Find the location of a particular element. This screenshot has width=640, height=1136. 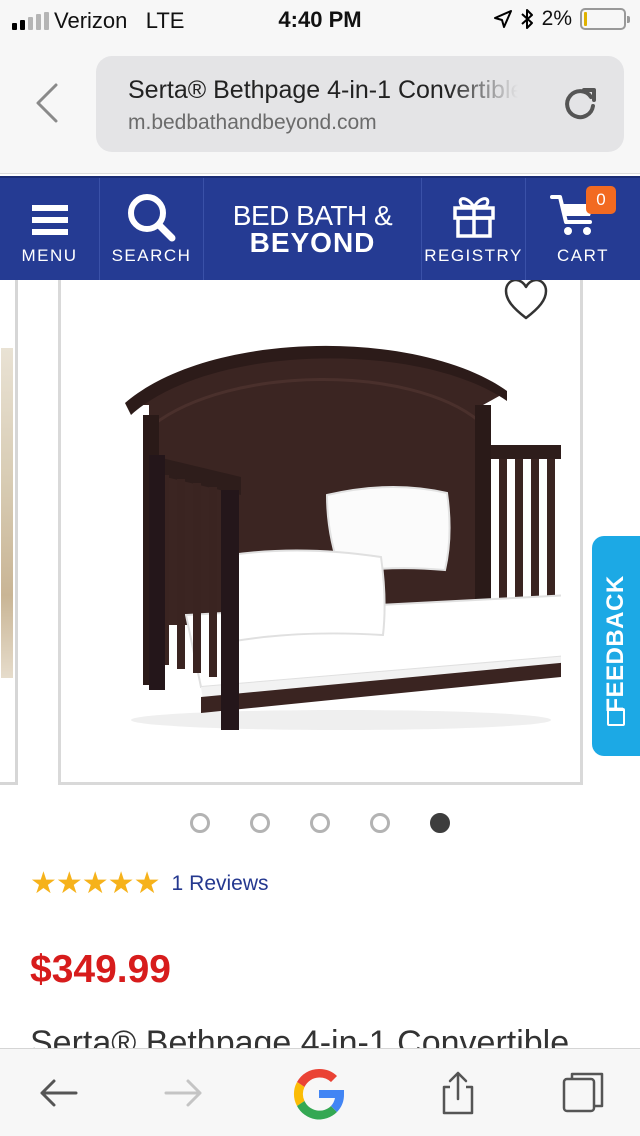

menu-label: MENU is located at coordinates (49, 255).